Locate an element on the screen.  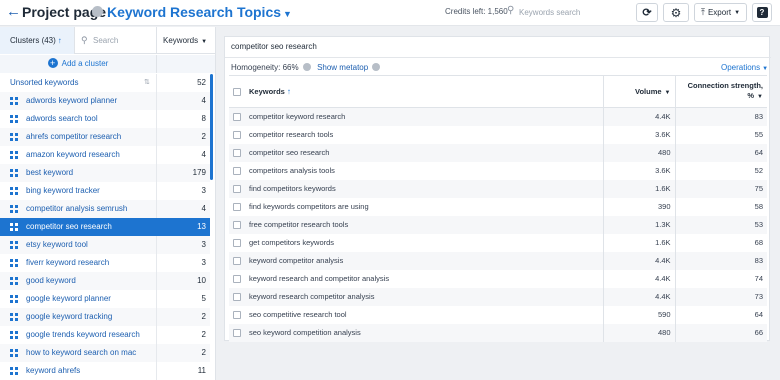
export-button: ⤒ Export ▼ is located at coordinates (720, 12).